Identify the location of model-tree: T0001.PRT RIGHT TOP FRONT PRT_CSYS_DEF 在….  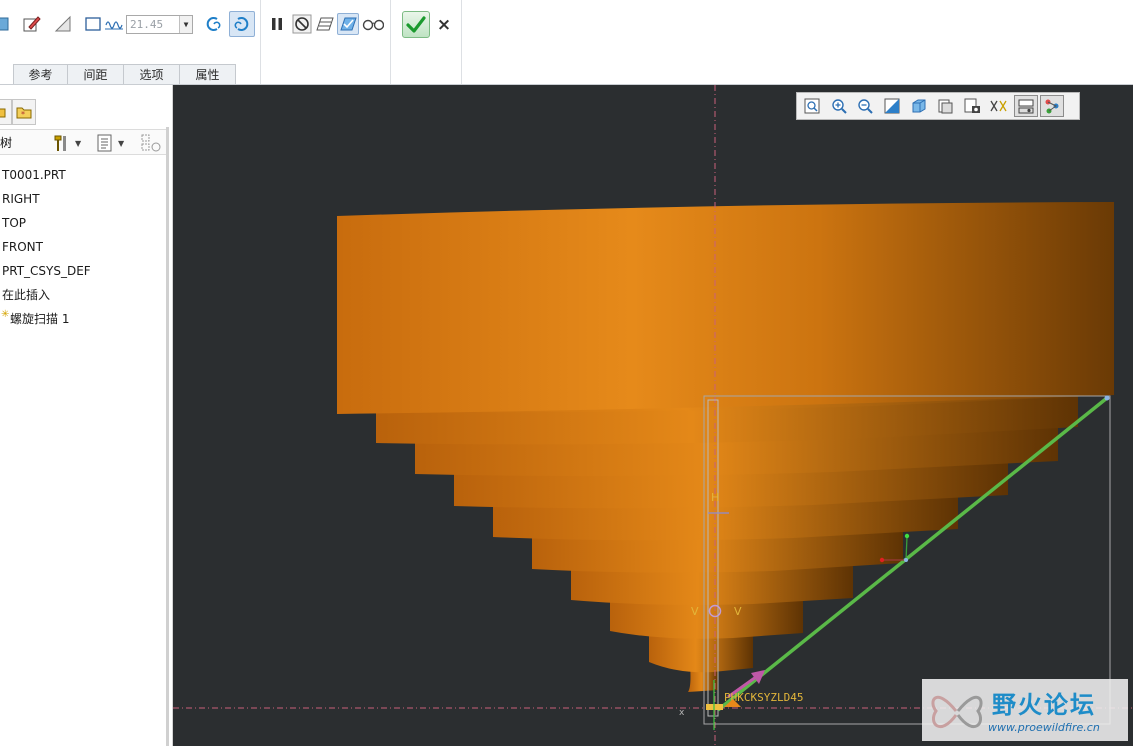
(83, 247).